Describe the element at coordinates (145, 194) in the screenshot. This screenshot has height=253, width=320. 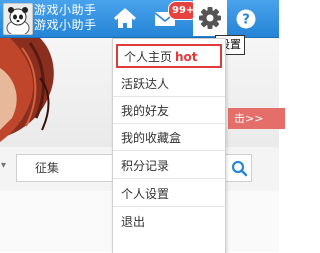
I see `menu-item-label: 个人设置` at that location.